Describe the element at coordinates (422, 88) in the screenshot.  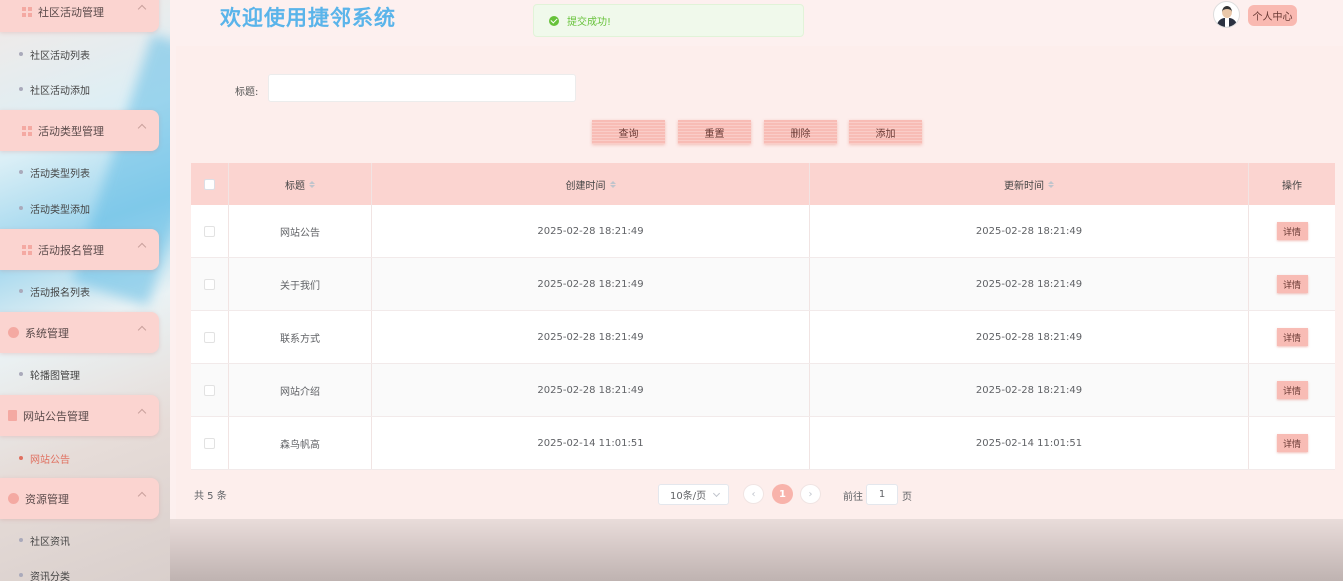
I see `title-search-input` at that location.